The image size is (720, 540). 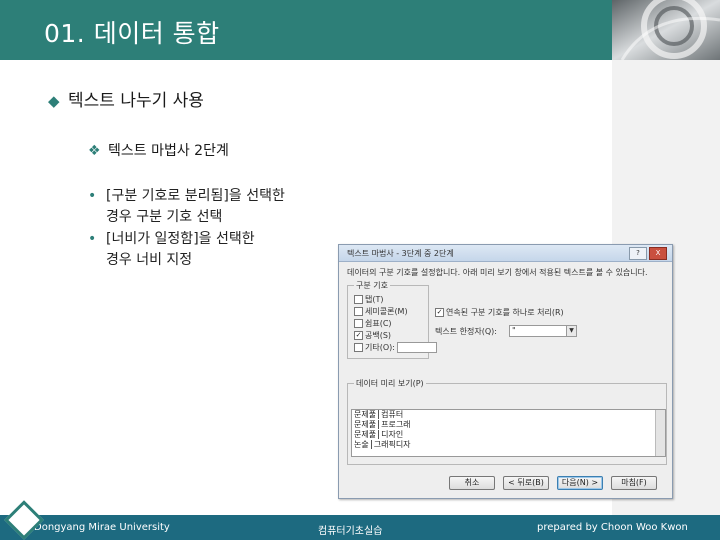 I want to click on bullet-item-line1: [너비가 일정함]을 선택한, so click(x=180, y=239).